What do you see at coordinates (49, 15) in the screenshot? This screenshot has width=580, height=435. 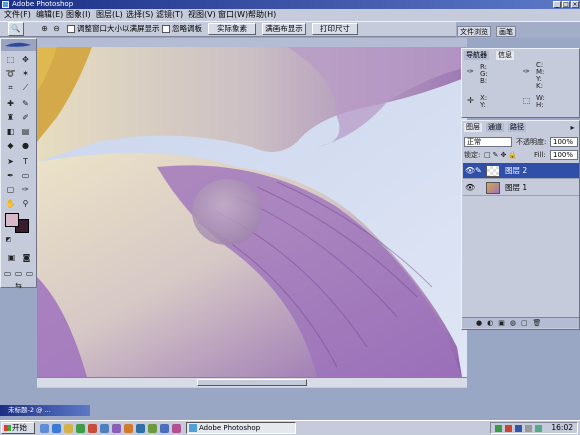 I see `menu-edit: 编辑(E)` at bounding box center [49, 15].